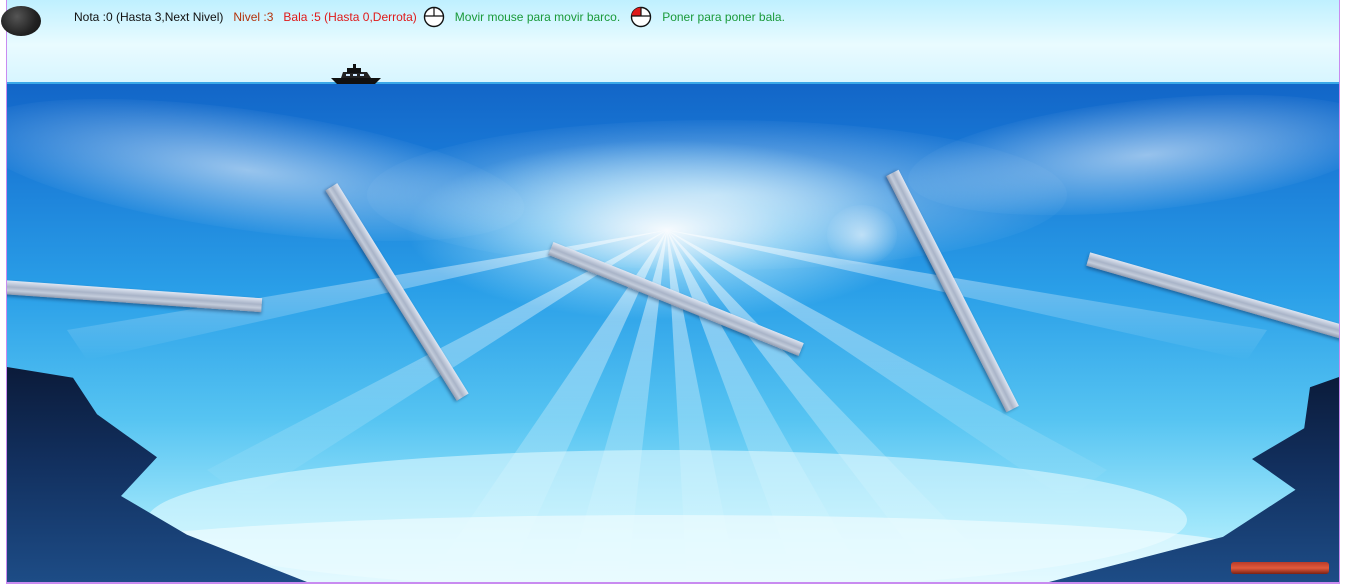 Image resolution: width=1349 pixels, height=587 pixels. I want to click on wave-splash, so click(862, 235).